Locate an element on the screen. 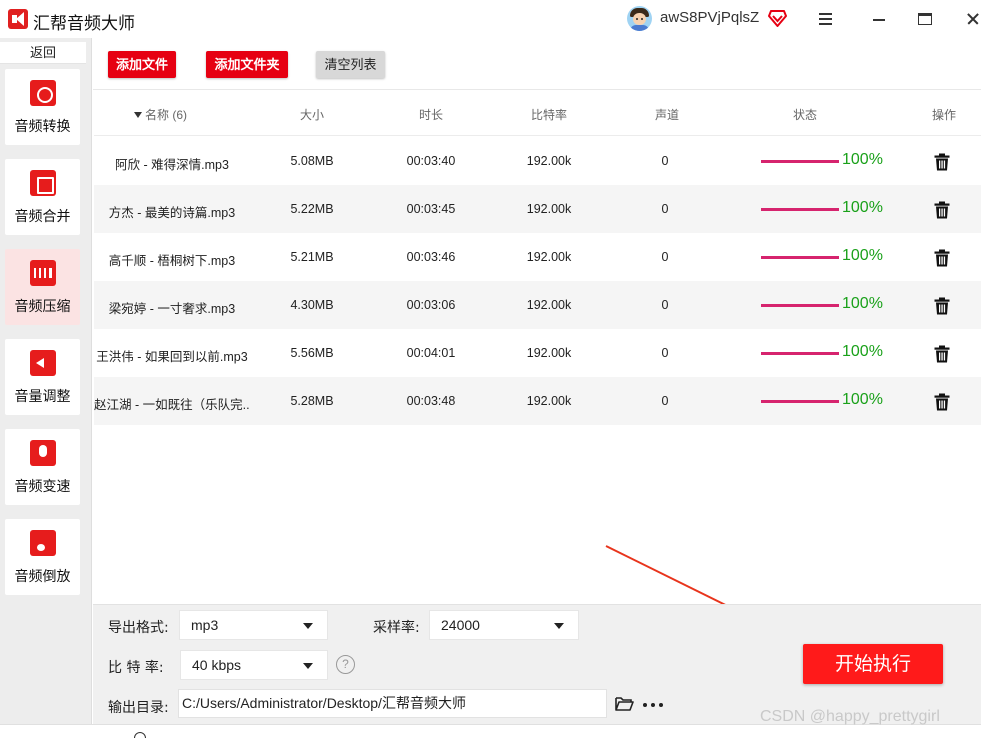 The width and height of the screenshot is (981, 738). add-file-button: 添加文件 is located at coordinates (142, 64).